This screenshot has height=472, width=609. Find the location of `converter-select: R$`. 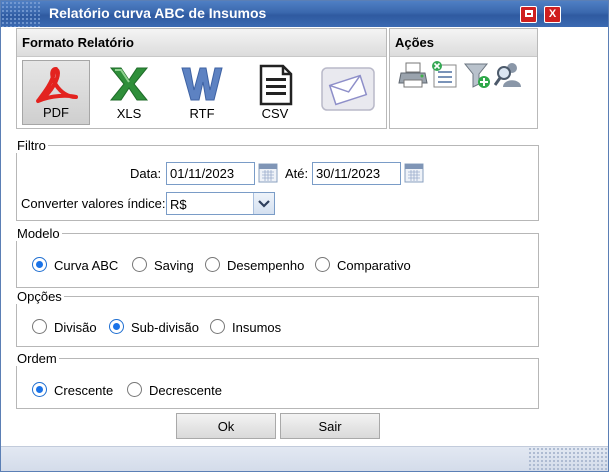

converter-select: R$ is located at coordinates (220, 203).